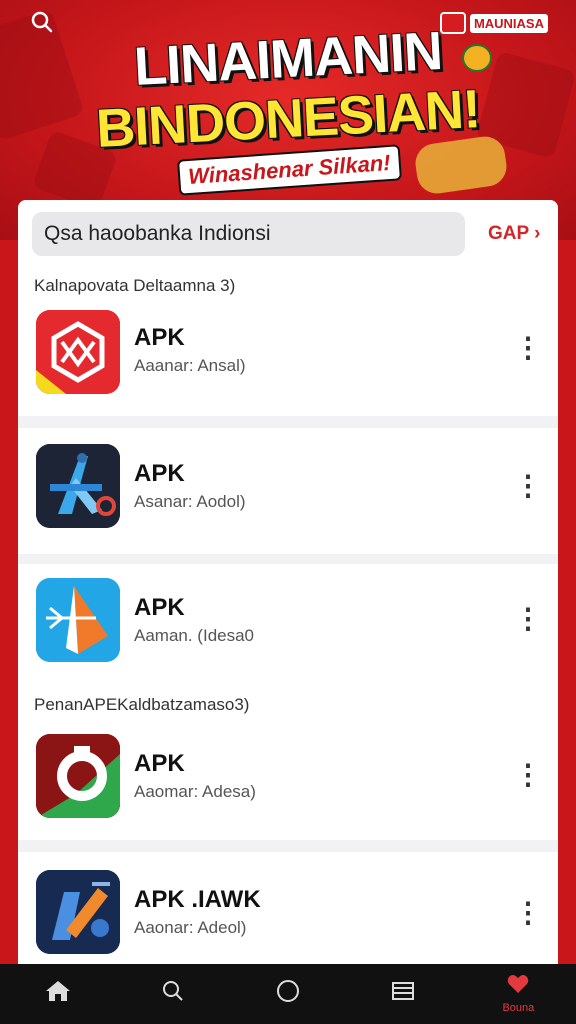  I want to click on app-list-item: APK Asanar: Aodol) ⋮, so click(288, 491).